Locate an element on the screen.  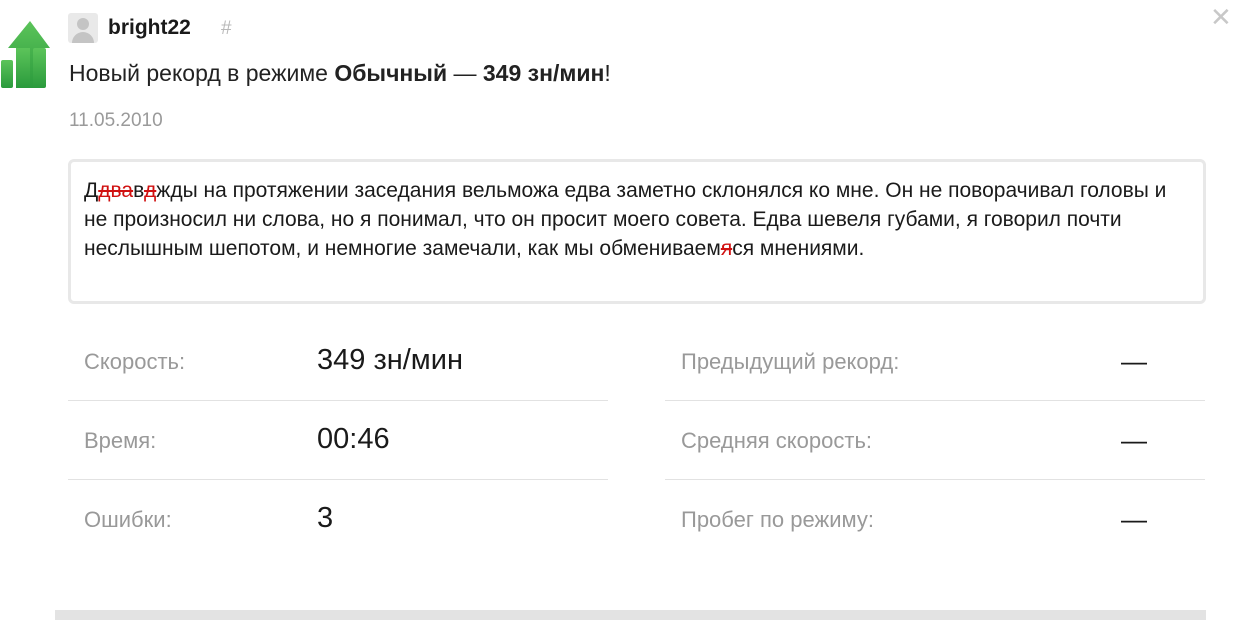
text-error: два is located at coordinates (116, 190).